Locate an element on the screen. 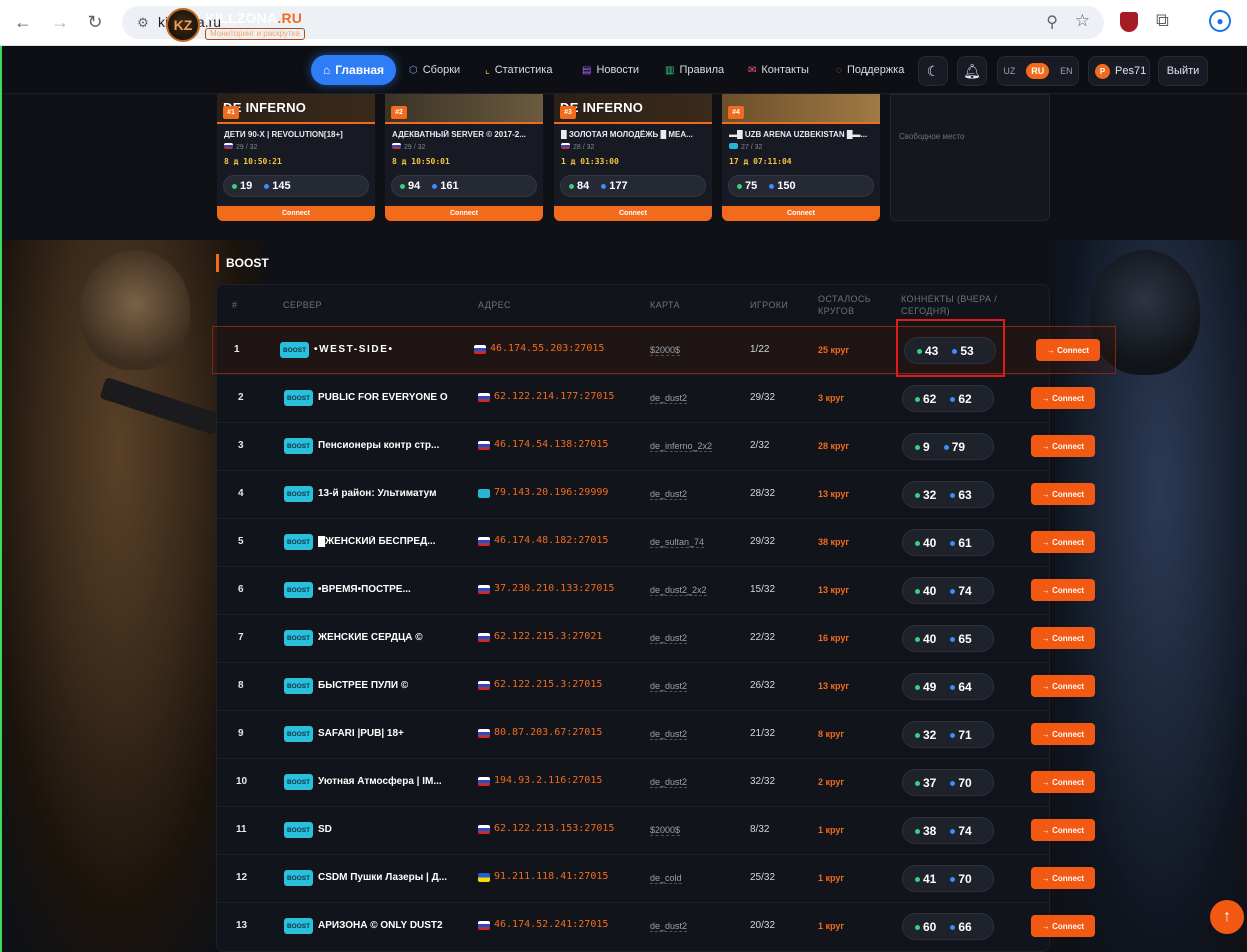 The width and height of the screenshot is (1247, 952). shield-extension-icon is located at coordinates (1129, 22).